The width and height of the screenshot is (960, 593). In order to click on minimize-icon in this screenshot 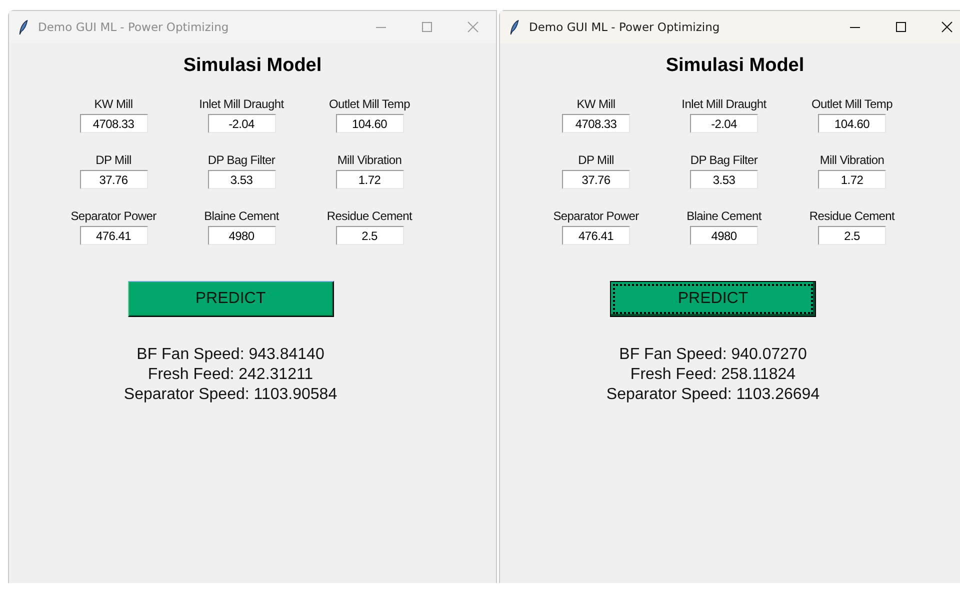, I will do `click(855, 27)`.